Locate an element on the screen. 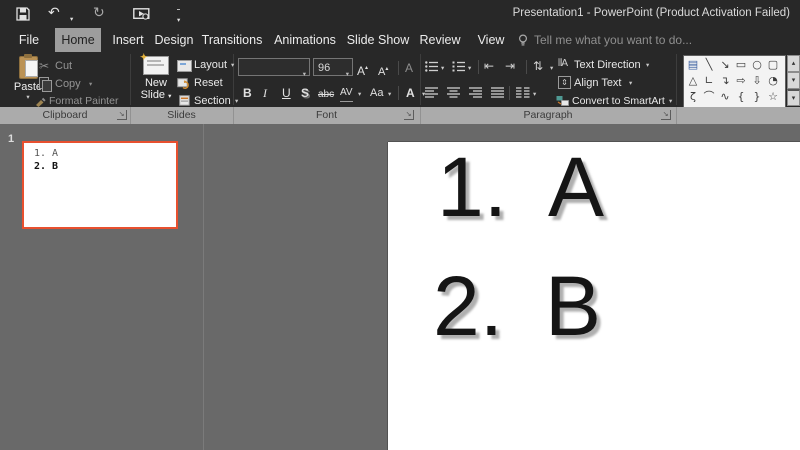 Image resolution: width=800 pixels, height=450 pixels. increase-indent-icon: ⇥ is located at coordinates (510, 66).